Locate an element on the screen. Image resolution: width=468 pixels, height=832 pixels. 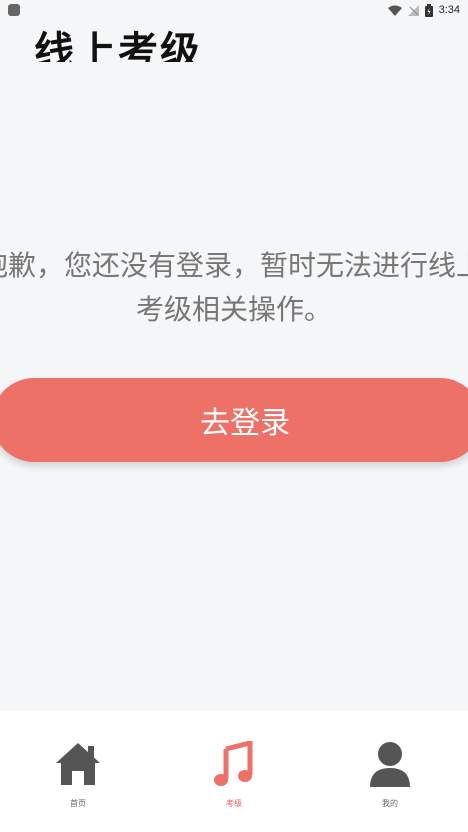
tab-exam-label: 考级 is located at coordinates (234, 803).